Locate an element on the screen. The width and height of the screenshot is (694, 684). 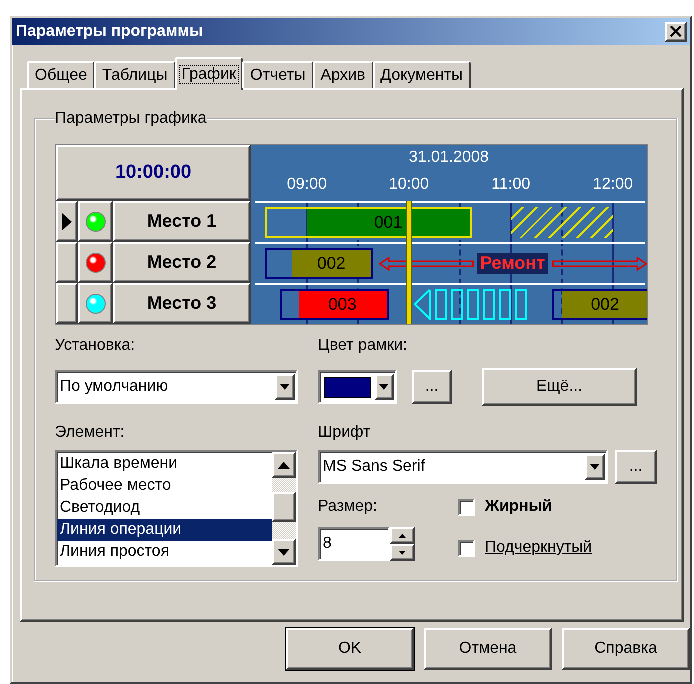
tab: Архив is located at coordinates (343, 74).